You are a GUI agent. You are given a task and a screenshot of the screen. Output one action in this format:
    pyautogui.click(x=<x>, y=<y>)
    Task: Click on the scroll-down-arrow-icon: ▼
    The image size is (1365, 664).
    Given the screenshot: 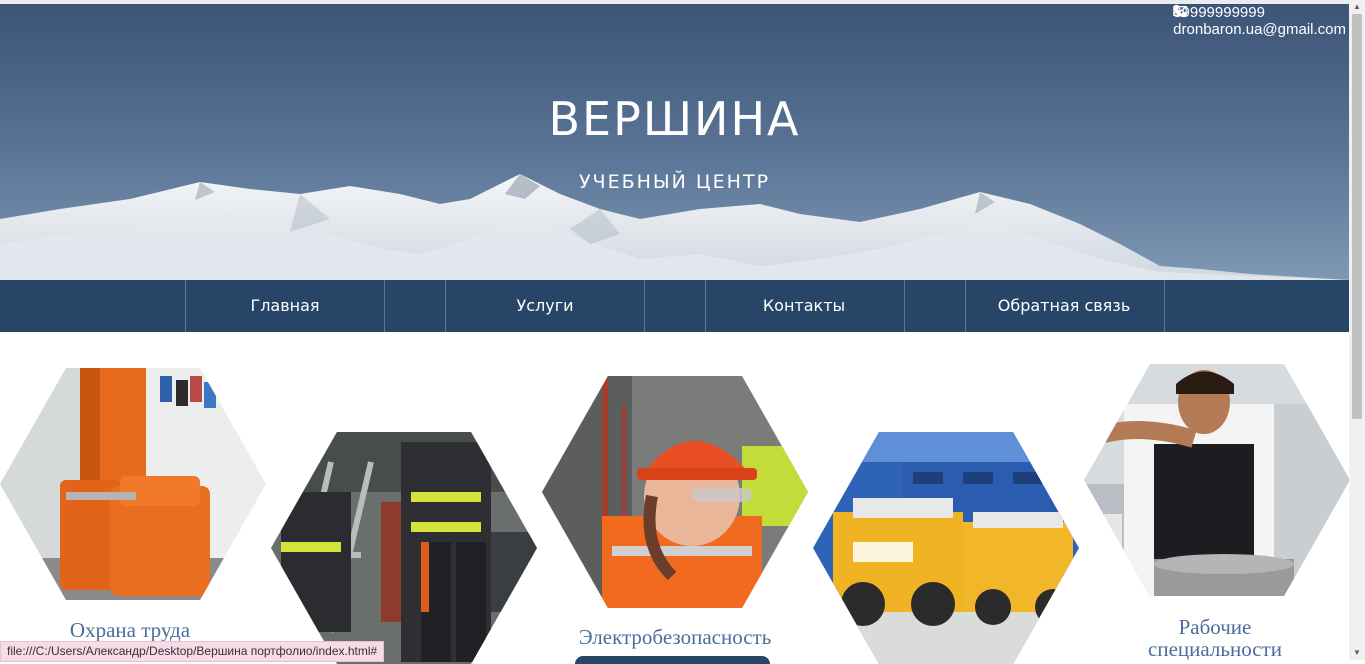 What is the action you would take?
    pyautogui.click(x=1357, y=653)
    